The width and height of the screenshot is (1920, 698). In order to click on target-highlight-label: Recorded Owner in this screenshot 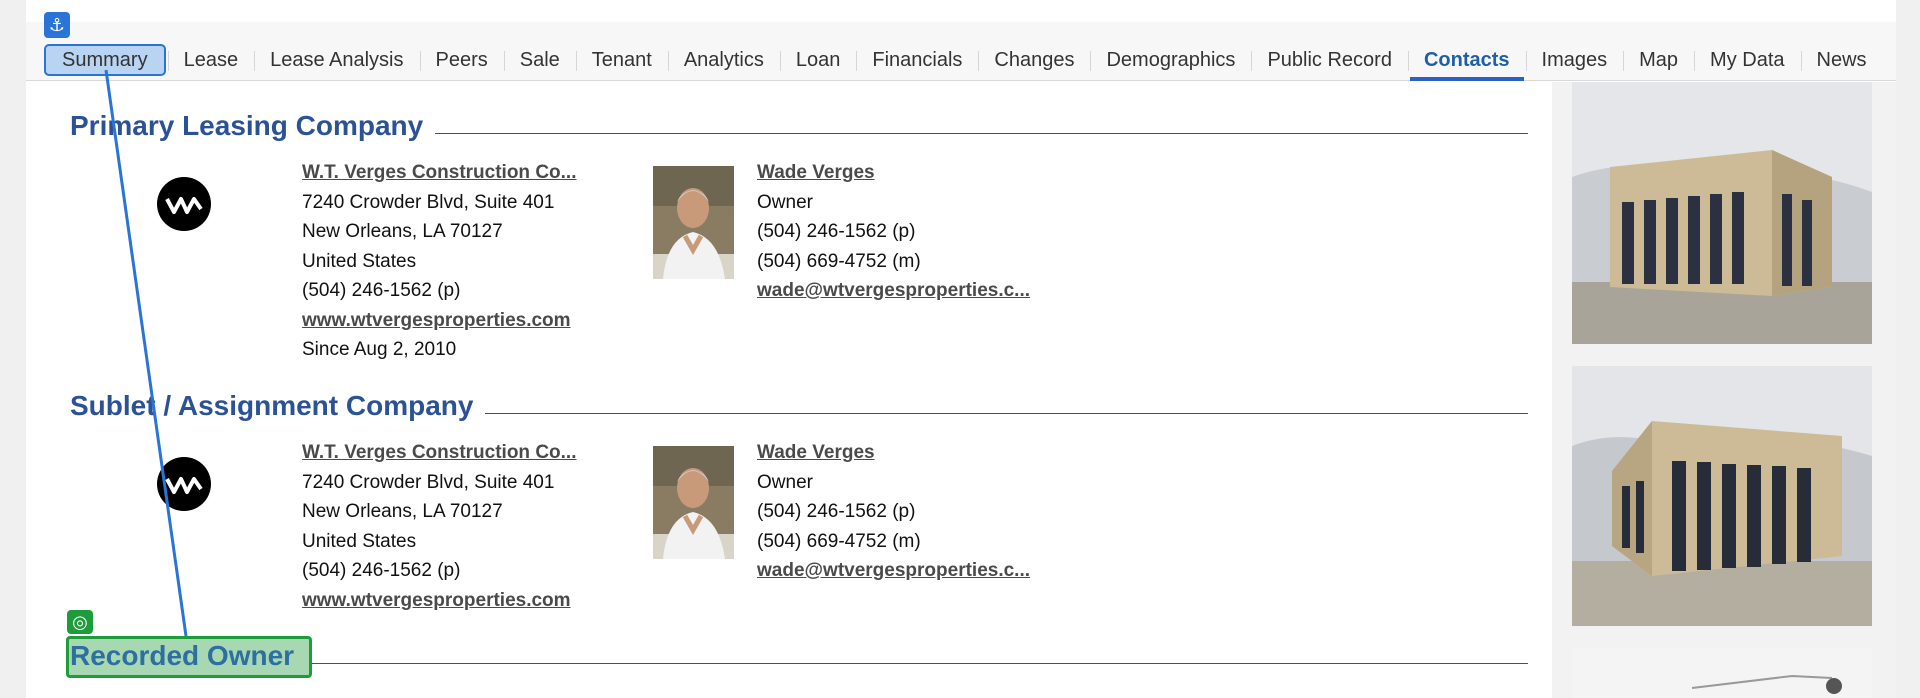, I will do `click(182, 655)`.